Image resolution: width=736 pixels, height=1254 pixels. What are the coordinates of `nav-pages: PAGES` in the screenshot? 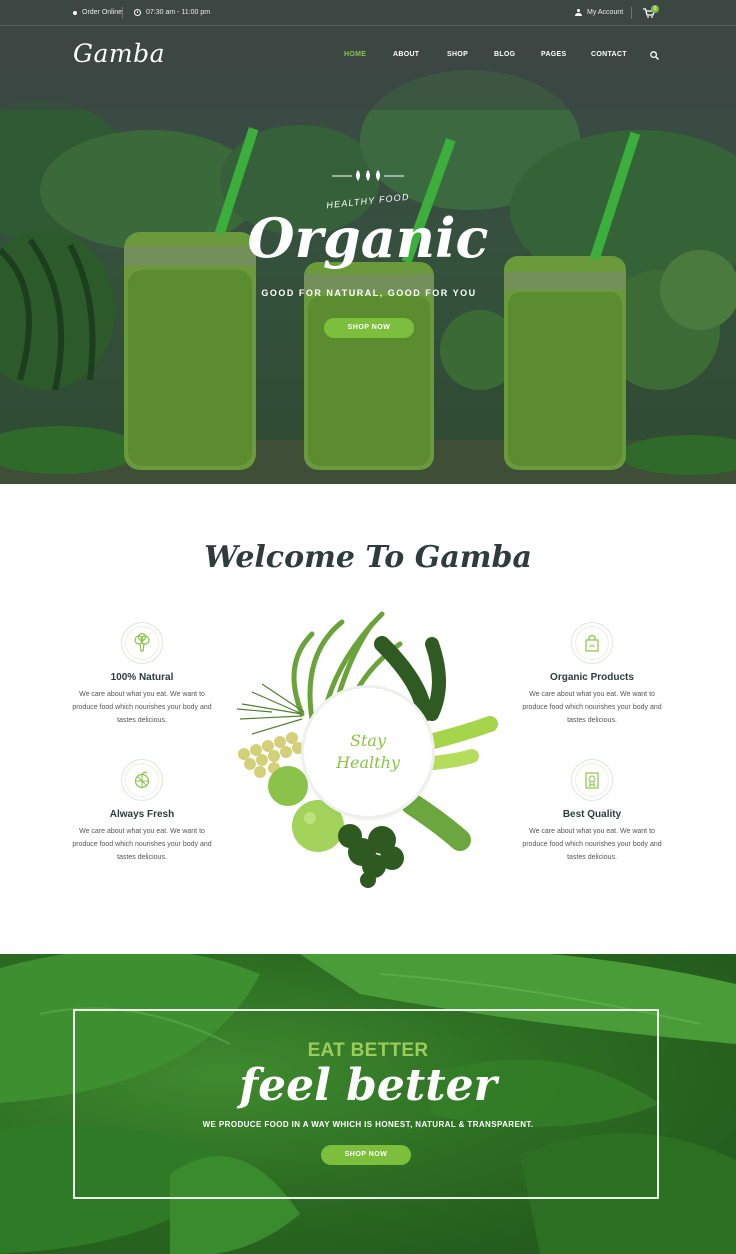 It's located at (554, 54).